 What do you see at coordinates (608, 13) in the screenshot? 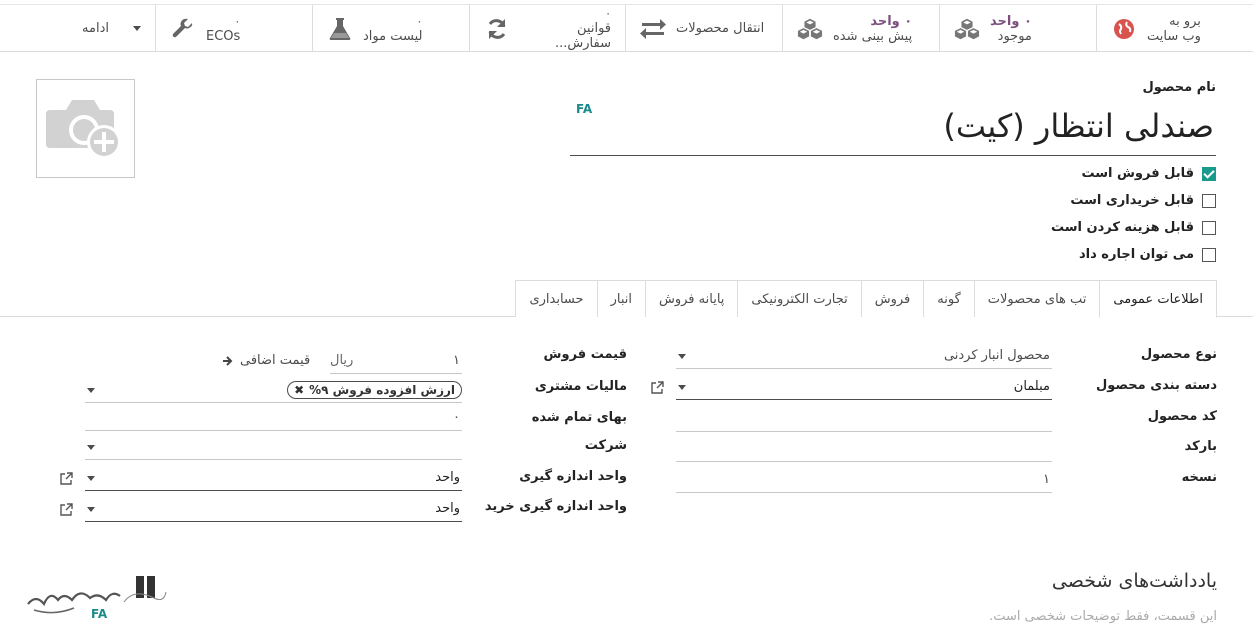
I see `reordering-count: ۰` at bounding box center [608, 13].